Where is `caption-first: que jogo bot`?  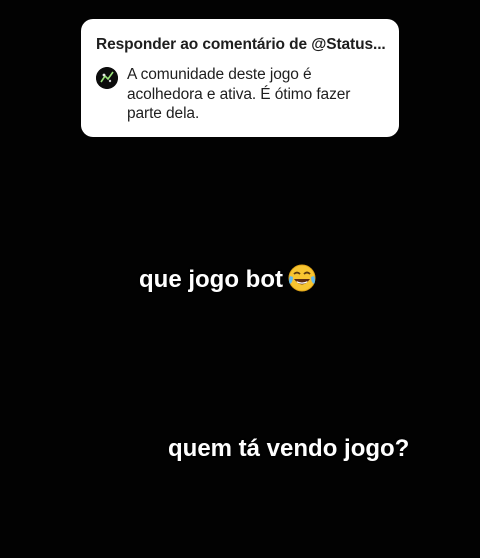
caption-first: que jogo bot is located at coordinates (228, 279).